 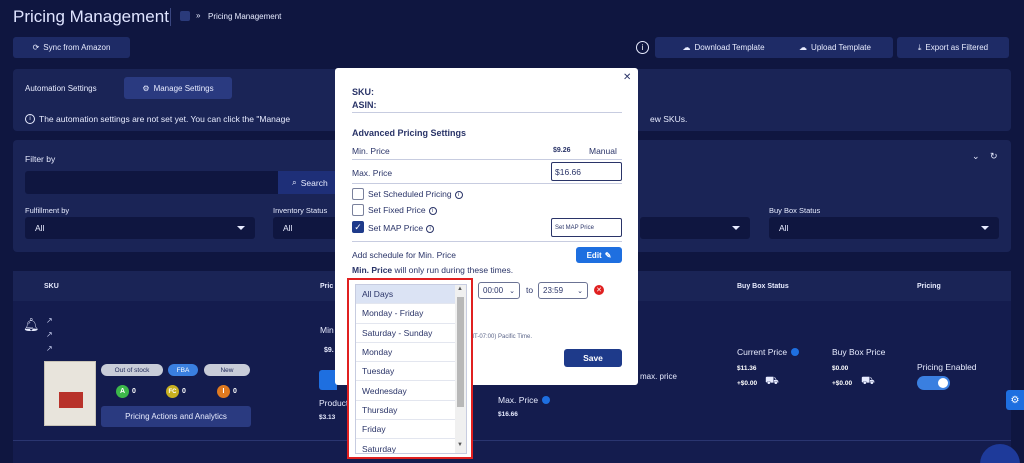 I want to click on min-price-mode: Manual, so click(x=603, y=151).